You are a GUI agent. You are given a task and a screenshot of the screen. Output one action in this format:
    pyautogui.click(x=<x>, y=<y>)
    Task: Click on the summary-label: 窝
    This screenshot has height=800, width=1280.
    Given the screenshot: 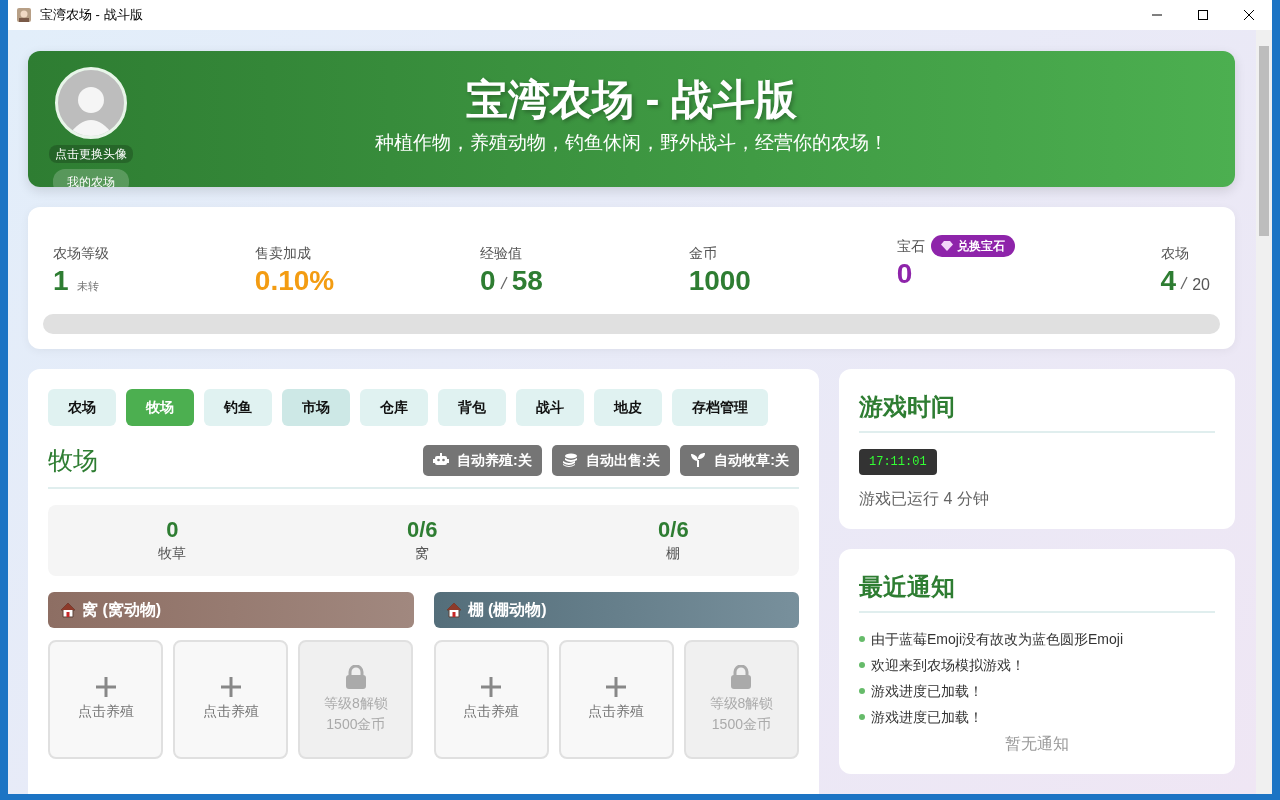 What is the action you would take?
    pyautogui.click(x=422, y=554)
    